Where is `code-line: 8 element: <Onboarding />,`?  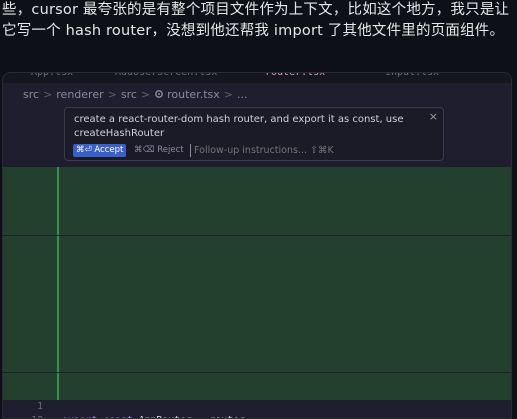 code-line: 8 element: <Onboarding />, is located at coordinates (257, 310).